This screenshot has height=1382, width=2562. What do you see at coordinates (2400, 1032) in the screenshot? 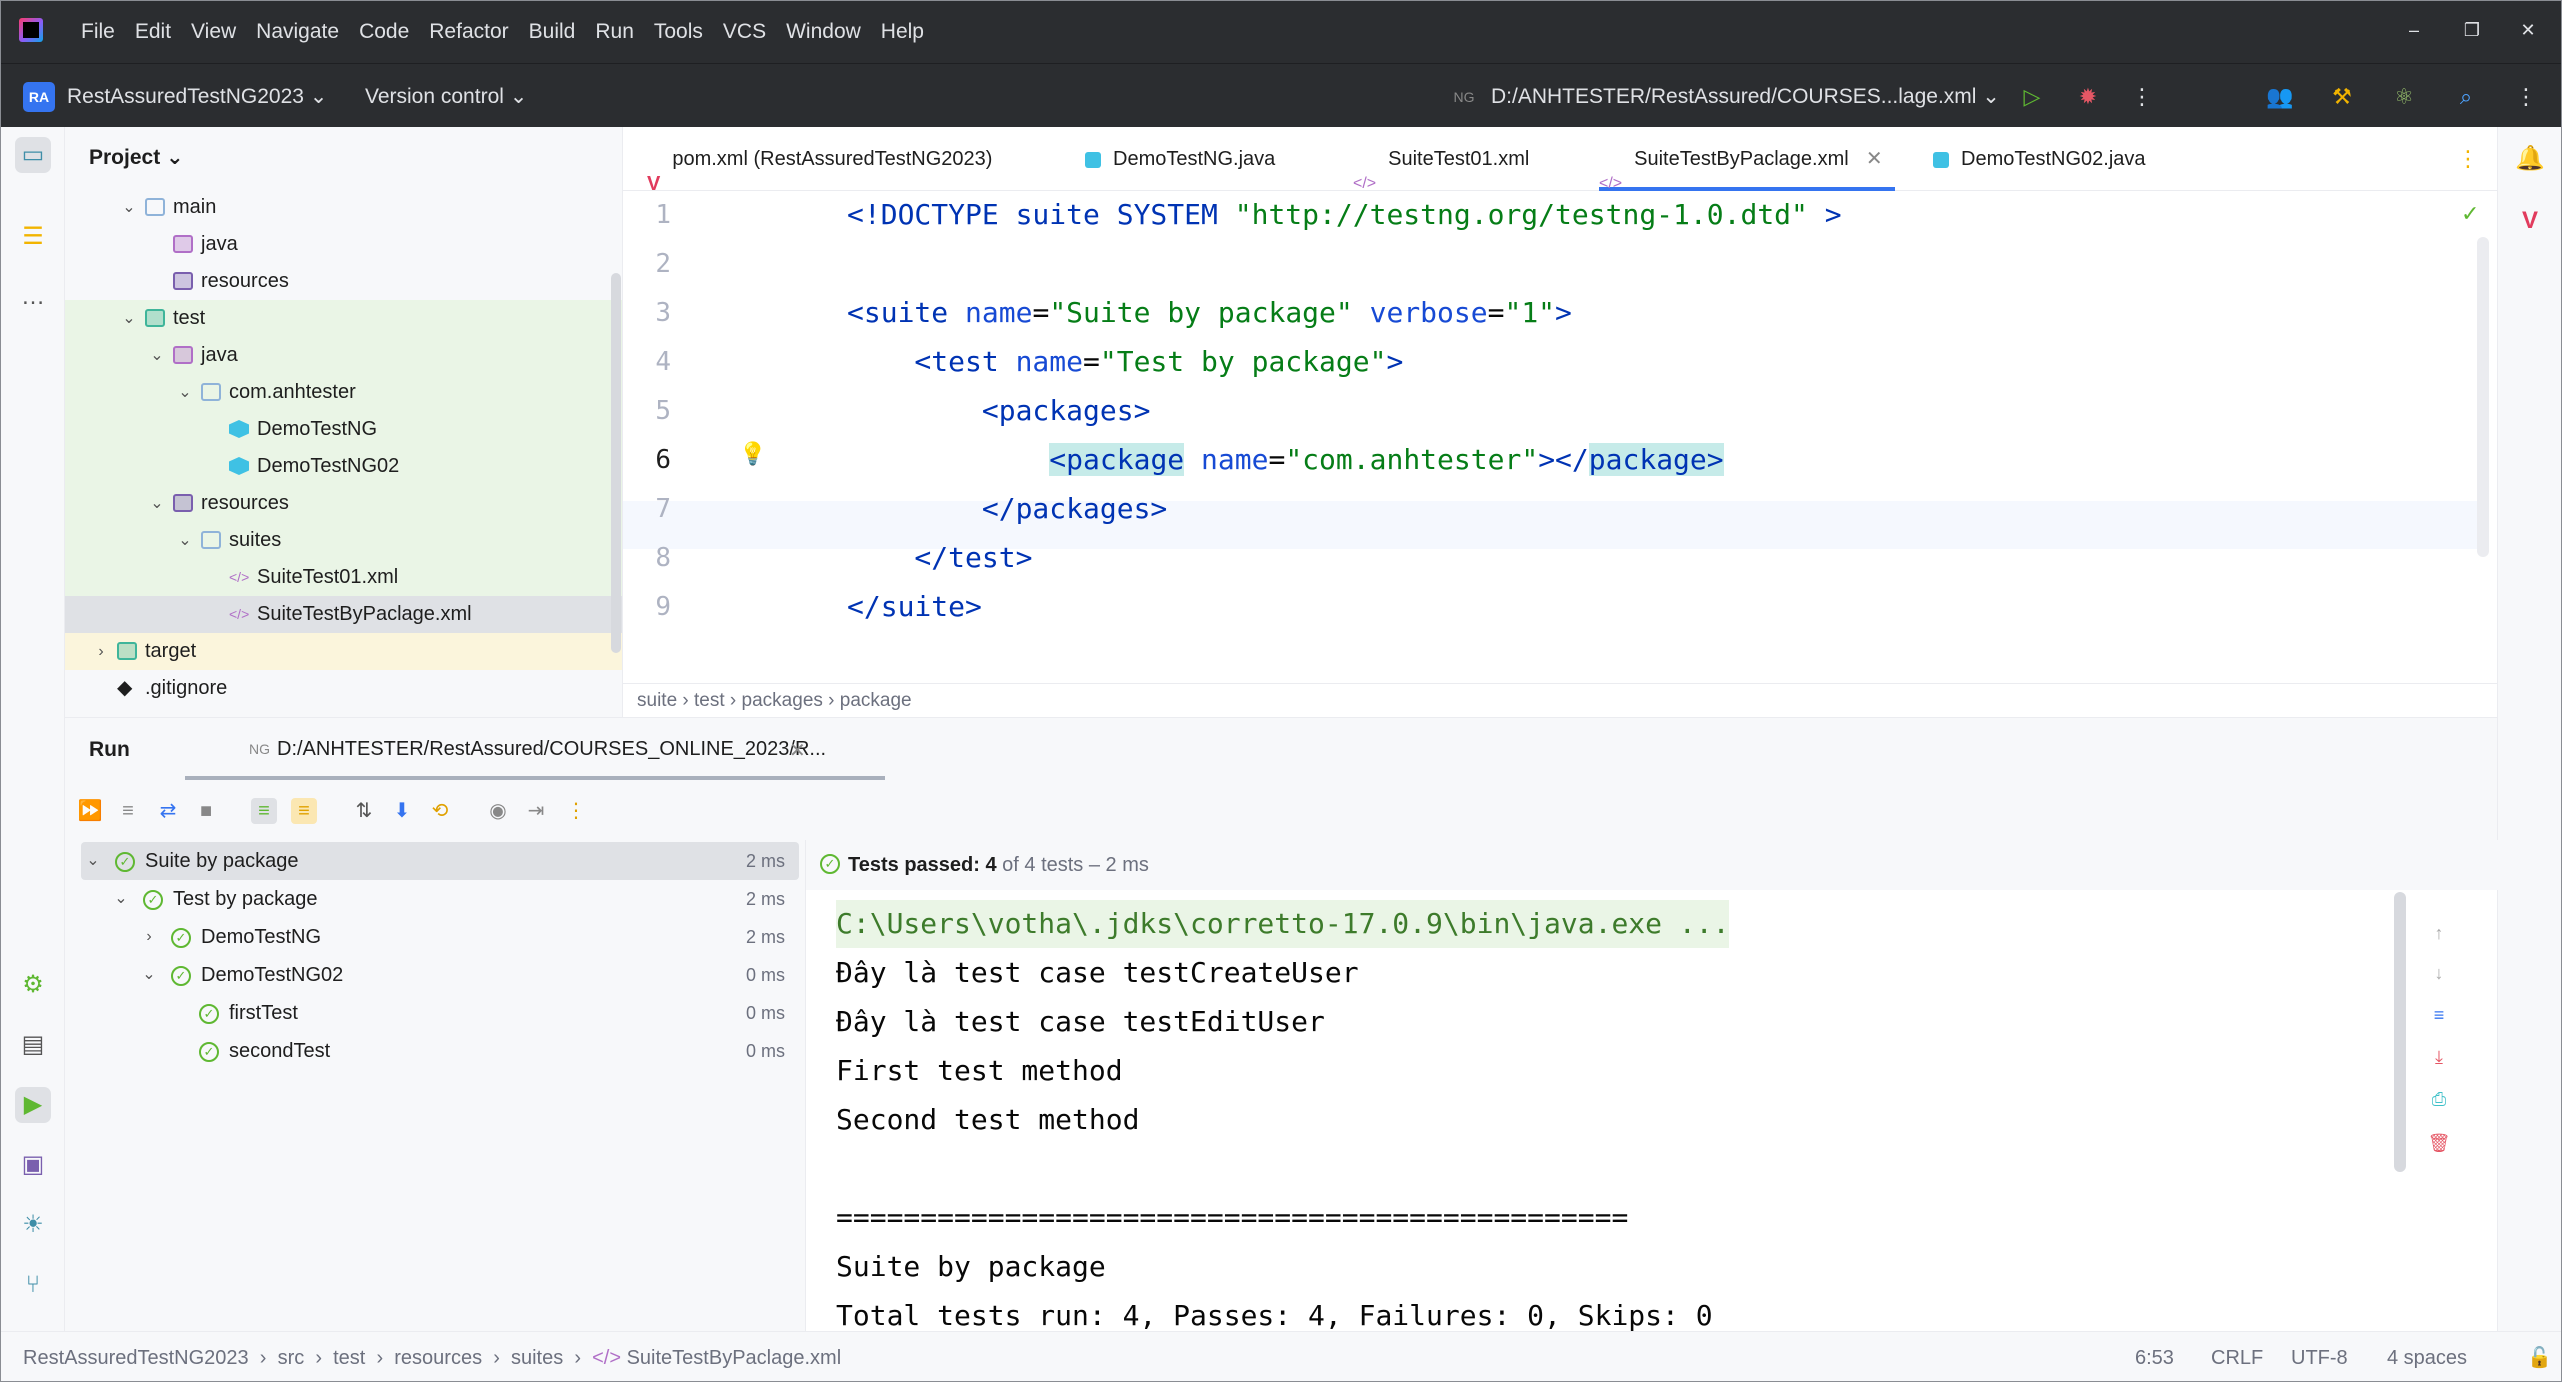
I see `console-scrollbar` at bounding box center [2400, 1032].